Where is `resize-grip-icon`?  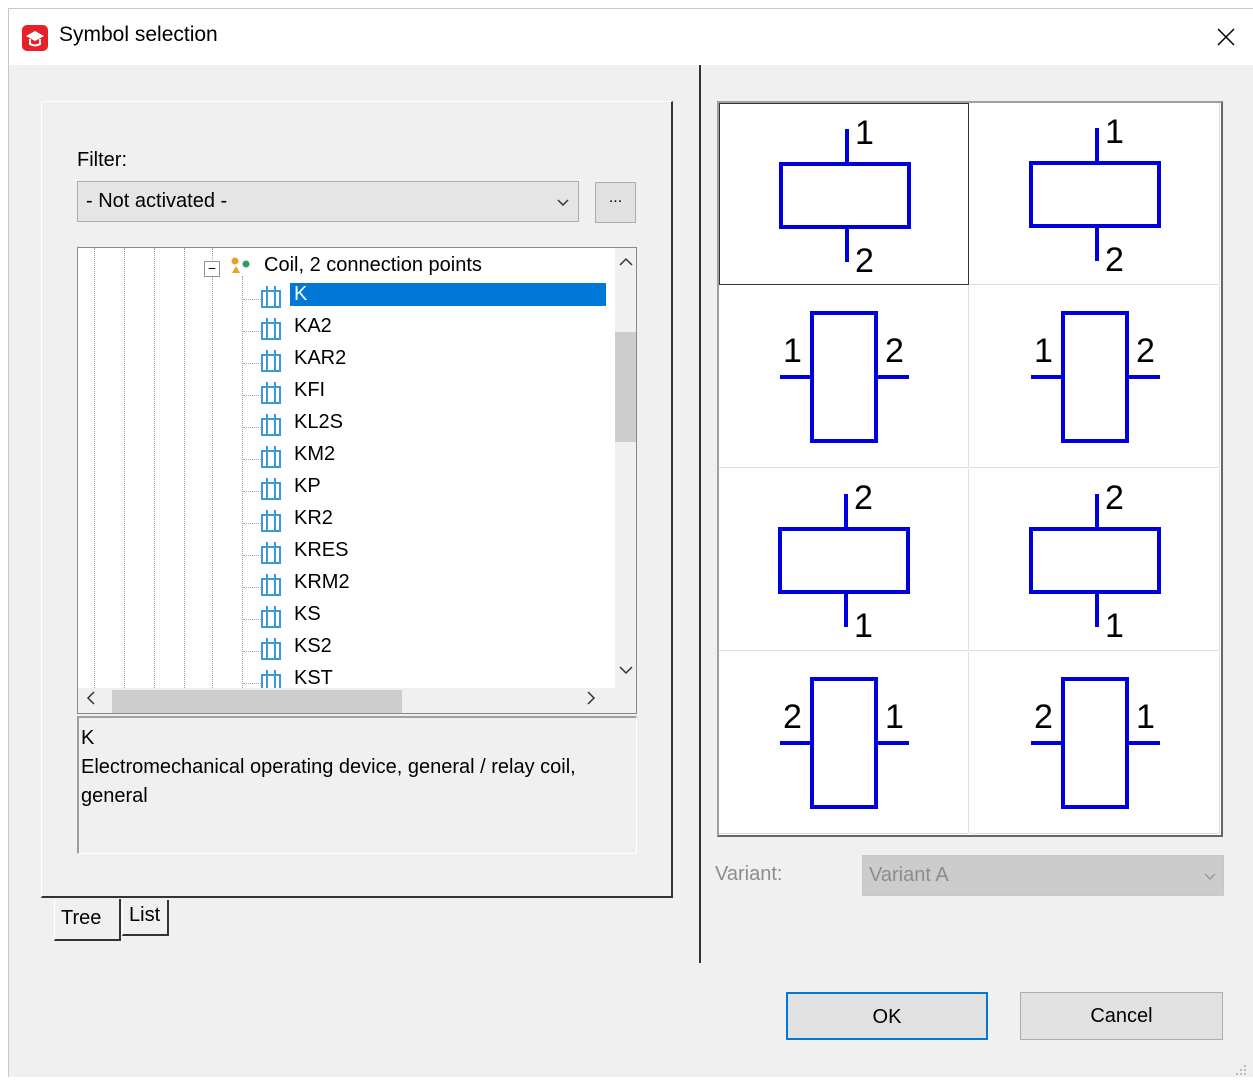
resize-grip-icon is located at coordinates (1241, 1067).